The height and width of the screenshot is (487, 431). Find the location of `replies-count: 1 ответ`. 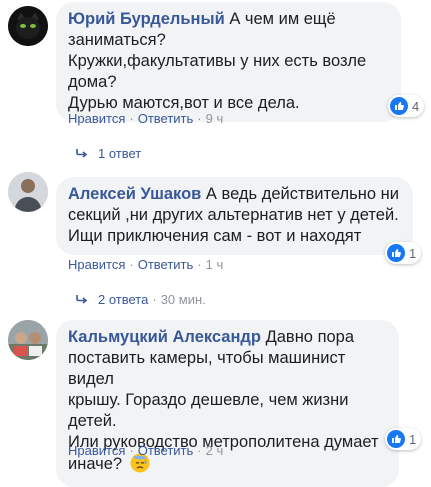

replies-count: 1 ответ is located at coordinates (119, 153).